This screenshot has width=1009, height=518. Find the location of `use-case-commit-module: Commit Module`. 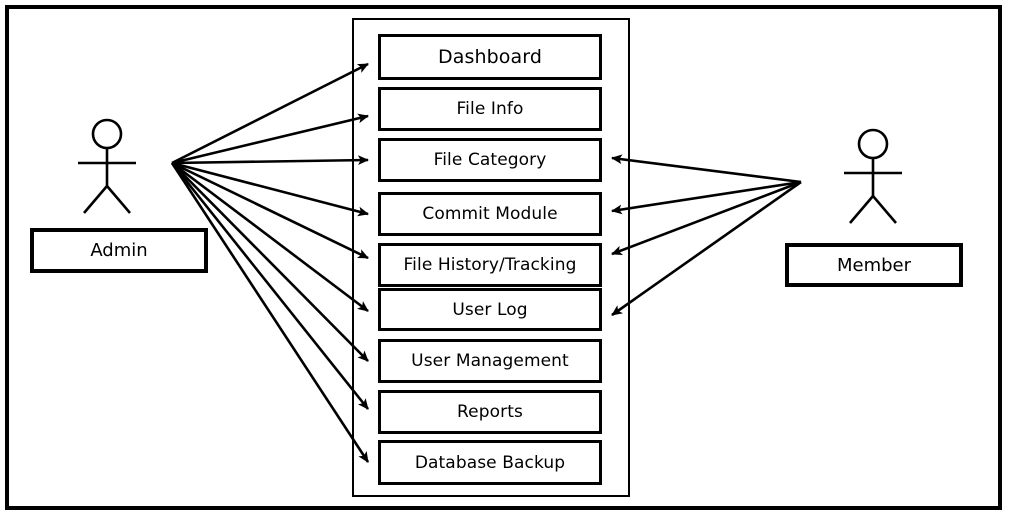

use-case-commit-module: Commit Module is located at coordinates (490, 214).